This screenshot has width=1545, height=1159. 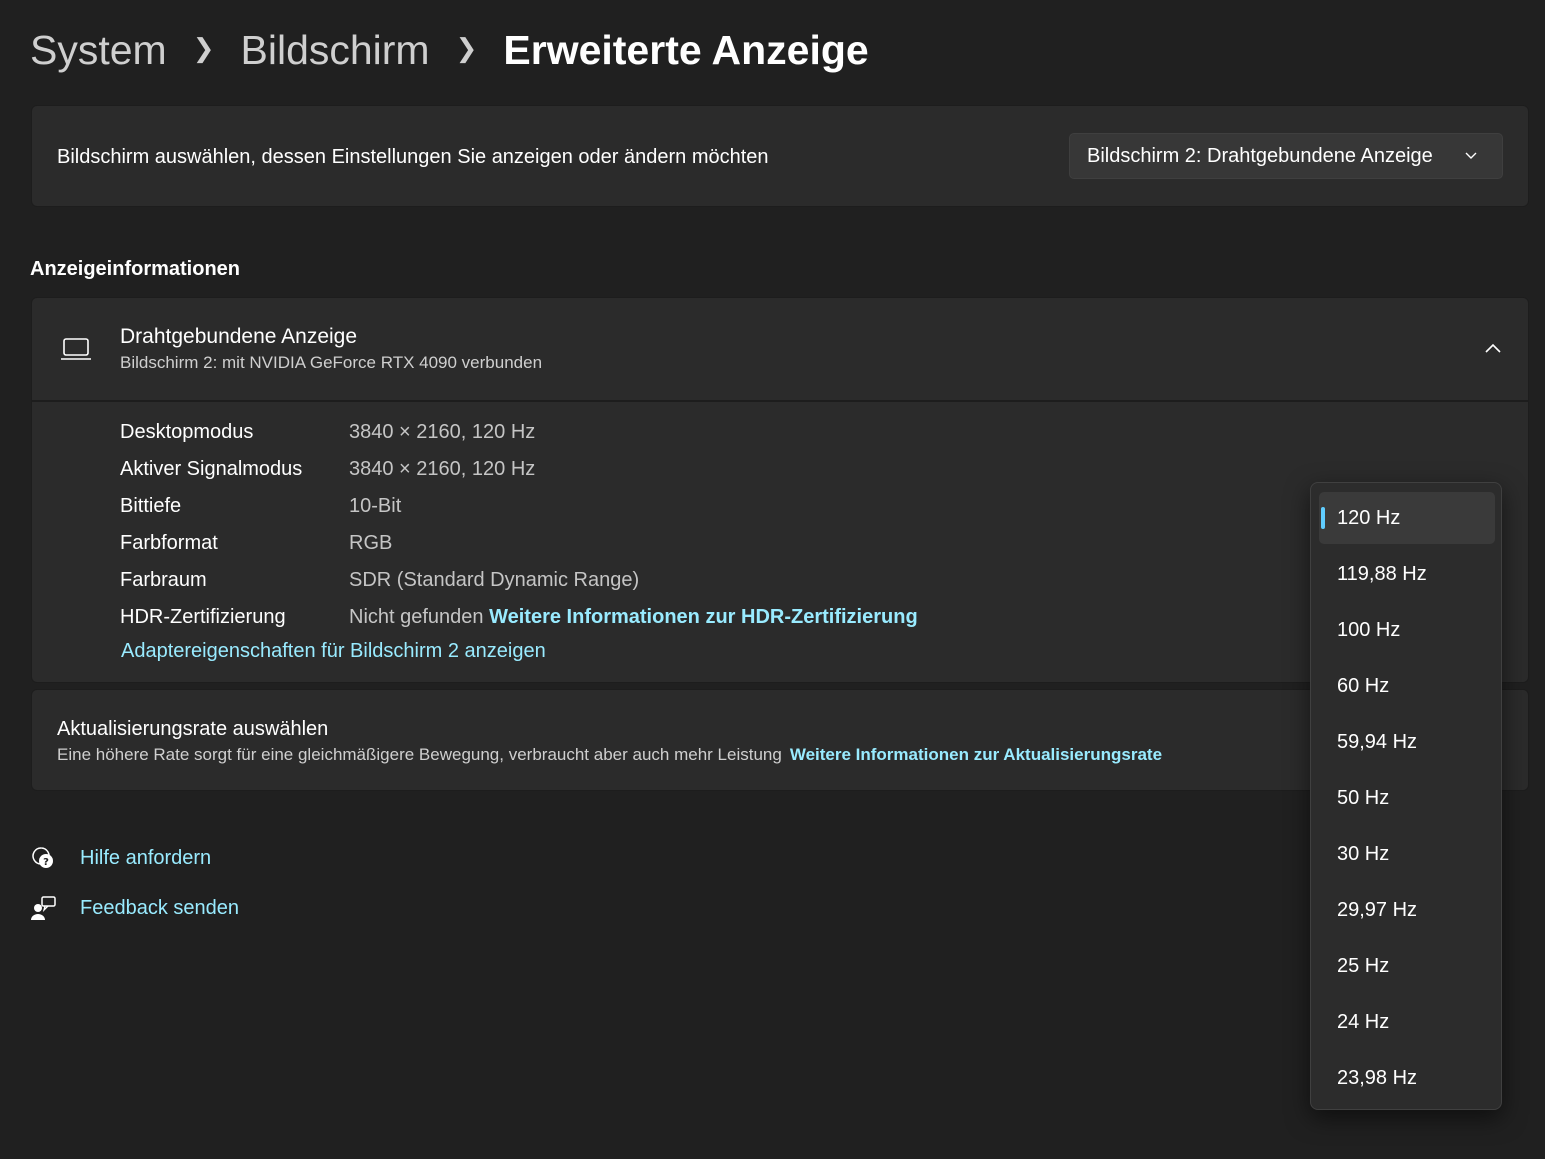 What do you see at coordinates (211, 469) in the screenshot?
I see `info-key: Aktiver Signalmodus` at bounding box center [211, 469].